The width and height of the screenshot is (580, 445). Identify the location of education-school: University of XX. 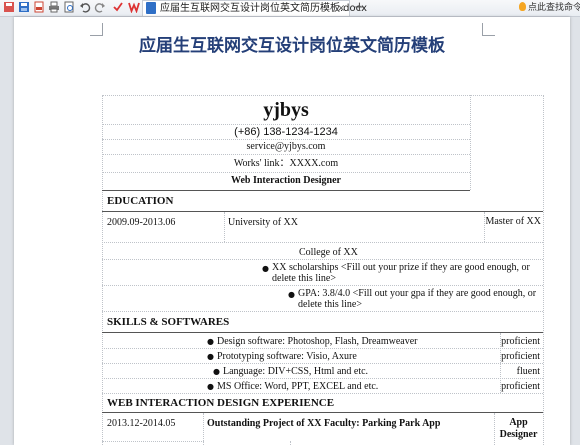
(263, 222).